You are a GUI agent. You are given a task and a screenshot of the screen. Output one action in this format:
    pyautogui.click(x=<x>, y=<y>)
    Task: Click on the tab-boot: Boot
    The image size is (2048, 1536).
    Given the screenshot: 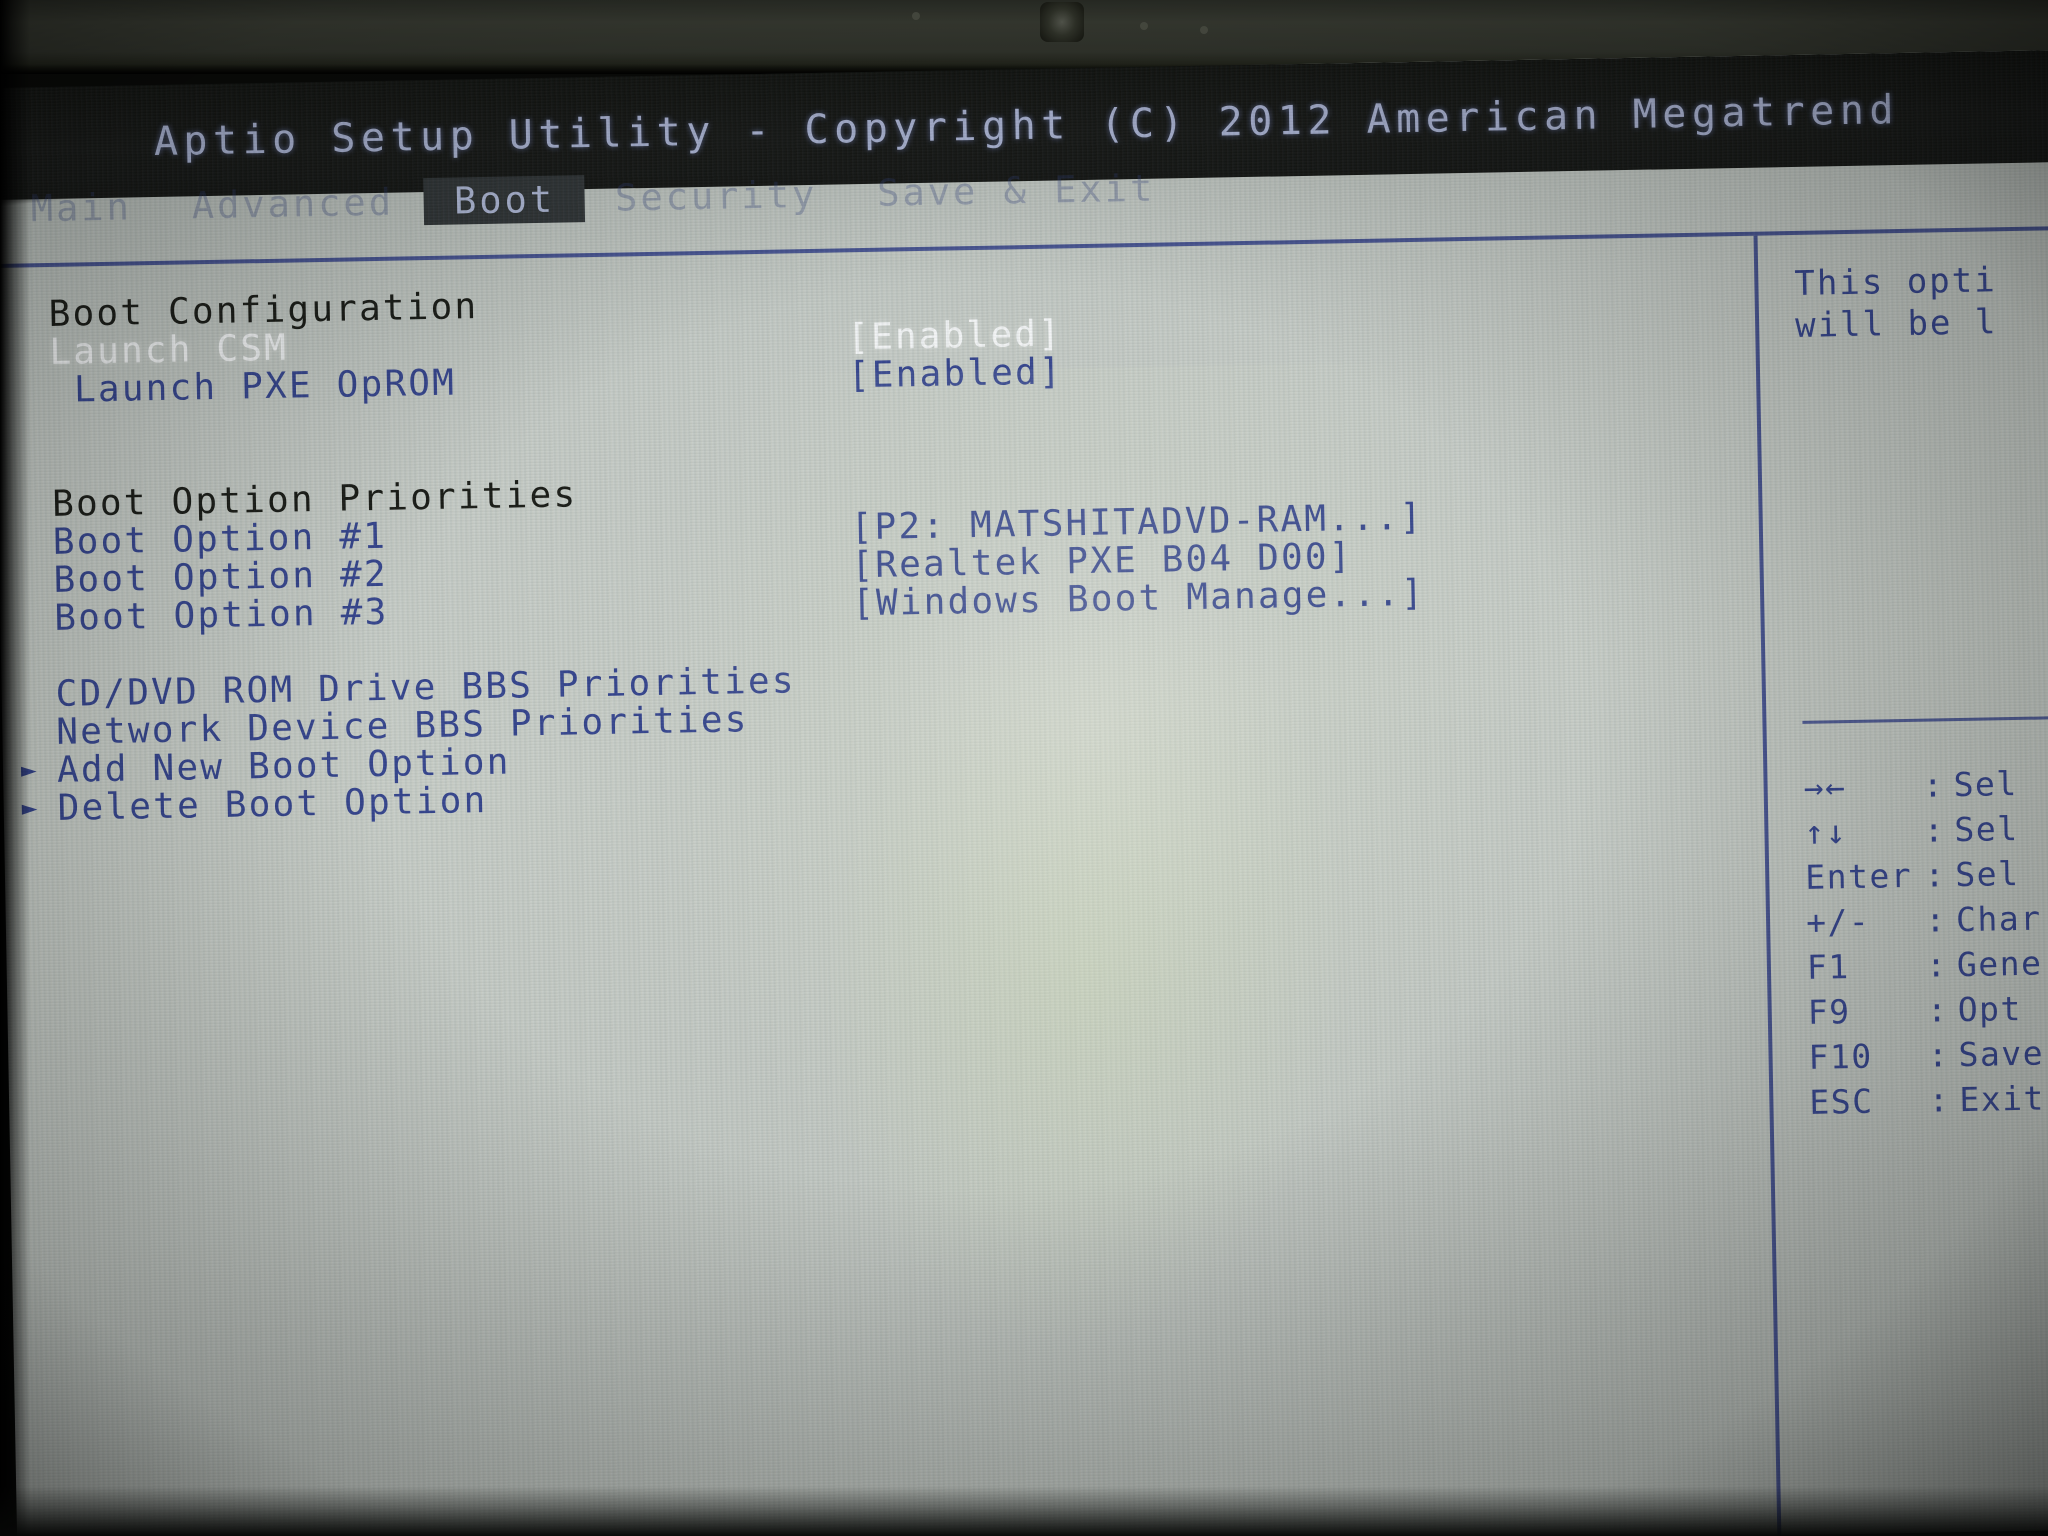 What is the action you would take?
    pyautogui.click(x=504, y=199)
    